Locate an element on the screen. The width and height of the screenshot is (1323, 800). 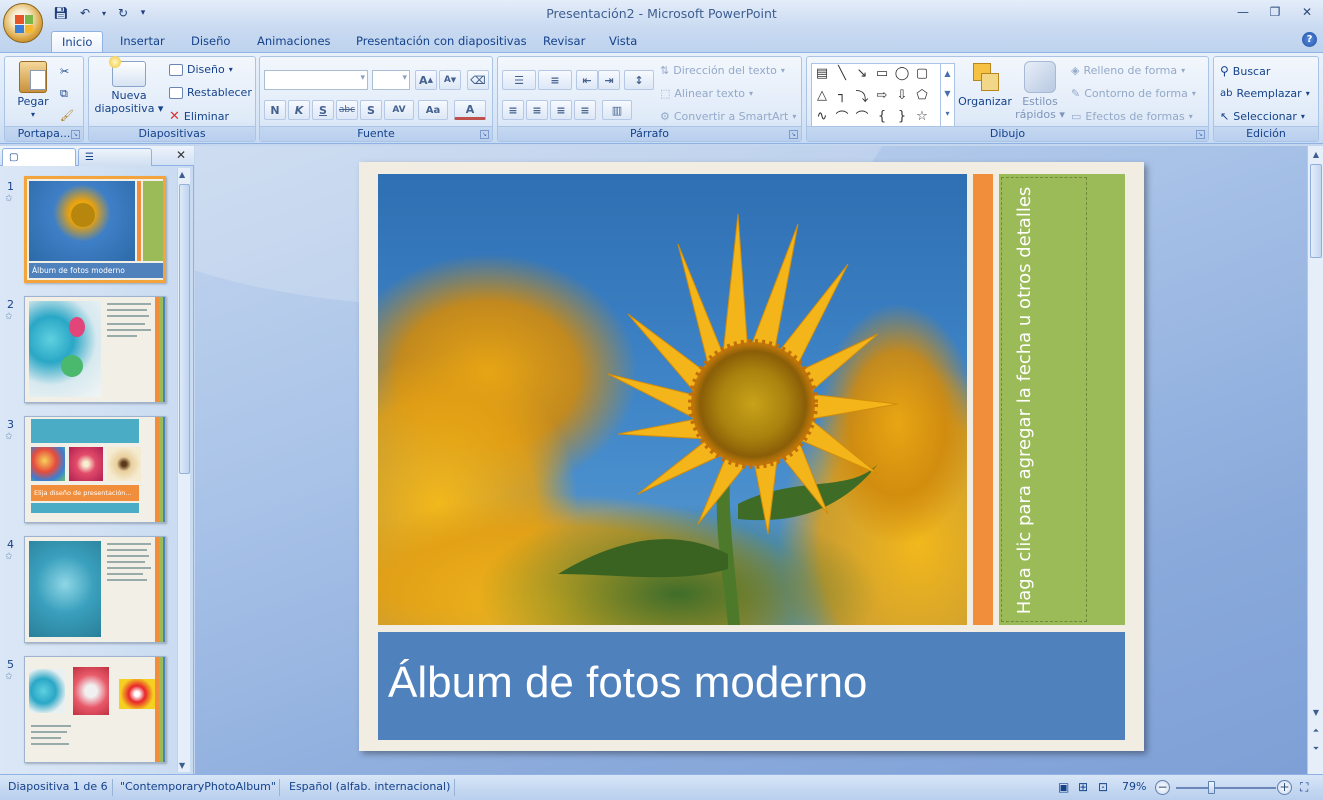
zoom-level: 79% is located at coordinates (1134, 786).